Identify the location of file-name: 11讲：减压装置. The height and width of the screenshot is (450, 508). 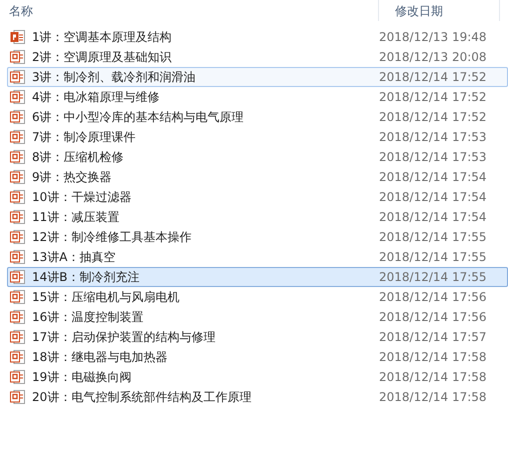
(76, 217).